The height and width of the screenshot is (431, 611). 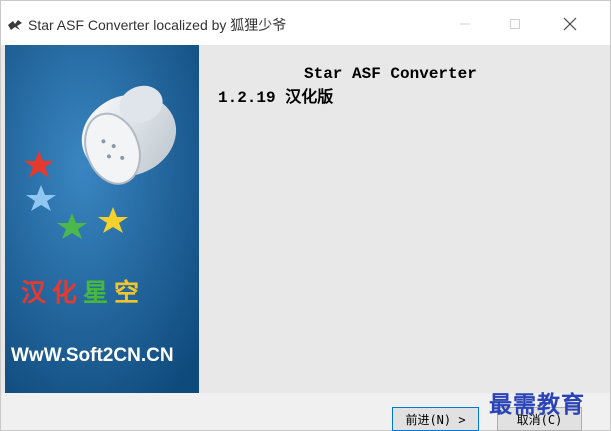 I want to click on next-button: 前进(N) >, so click(x=435, y=419).